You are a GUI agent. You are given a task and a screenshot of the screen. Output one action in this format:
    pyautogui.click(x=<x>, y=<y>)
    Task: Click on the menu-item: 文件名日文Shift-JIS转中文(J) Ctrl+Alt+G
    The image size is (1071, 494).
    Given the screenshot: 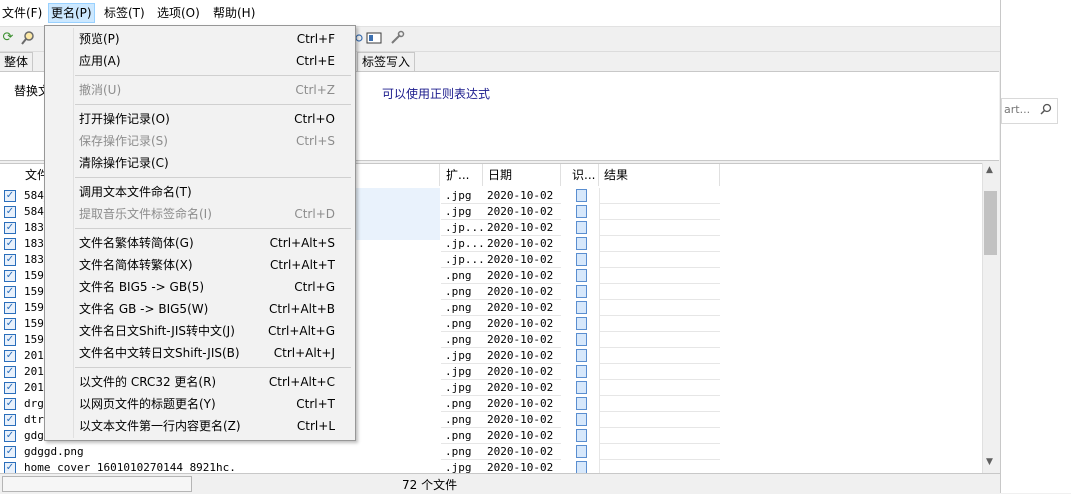 What is the action you would take?
    pyautogui.click(x=200, y=331)
    